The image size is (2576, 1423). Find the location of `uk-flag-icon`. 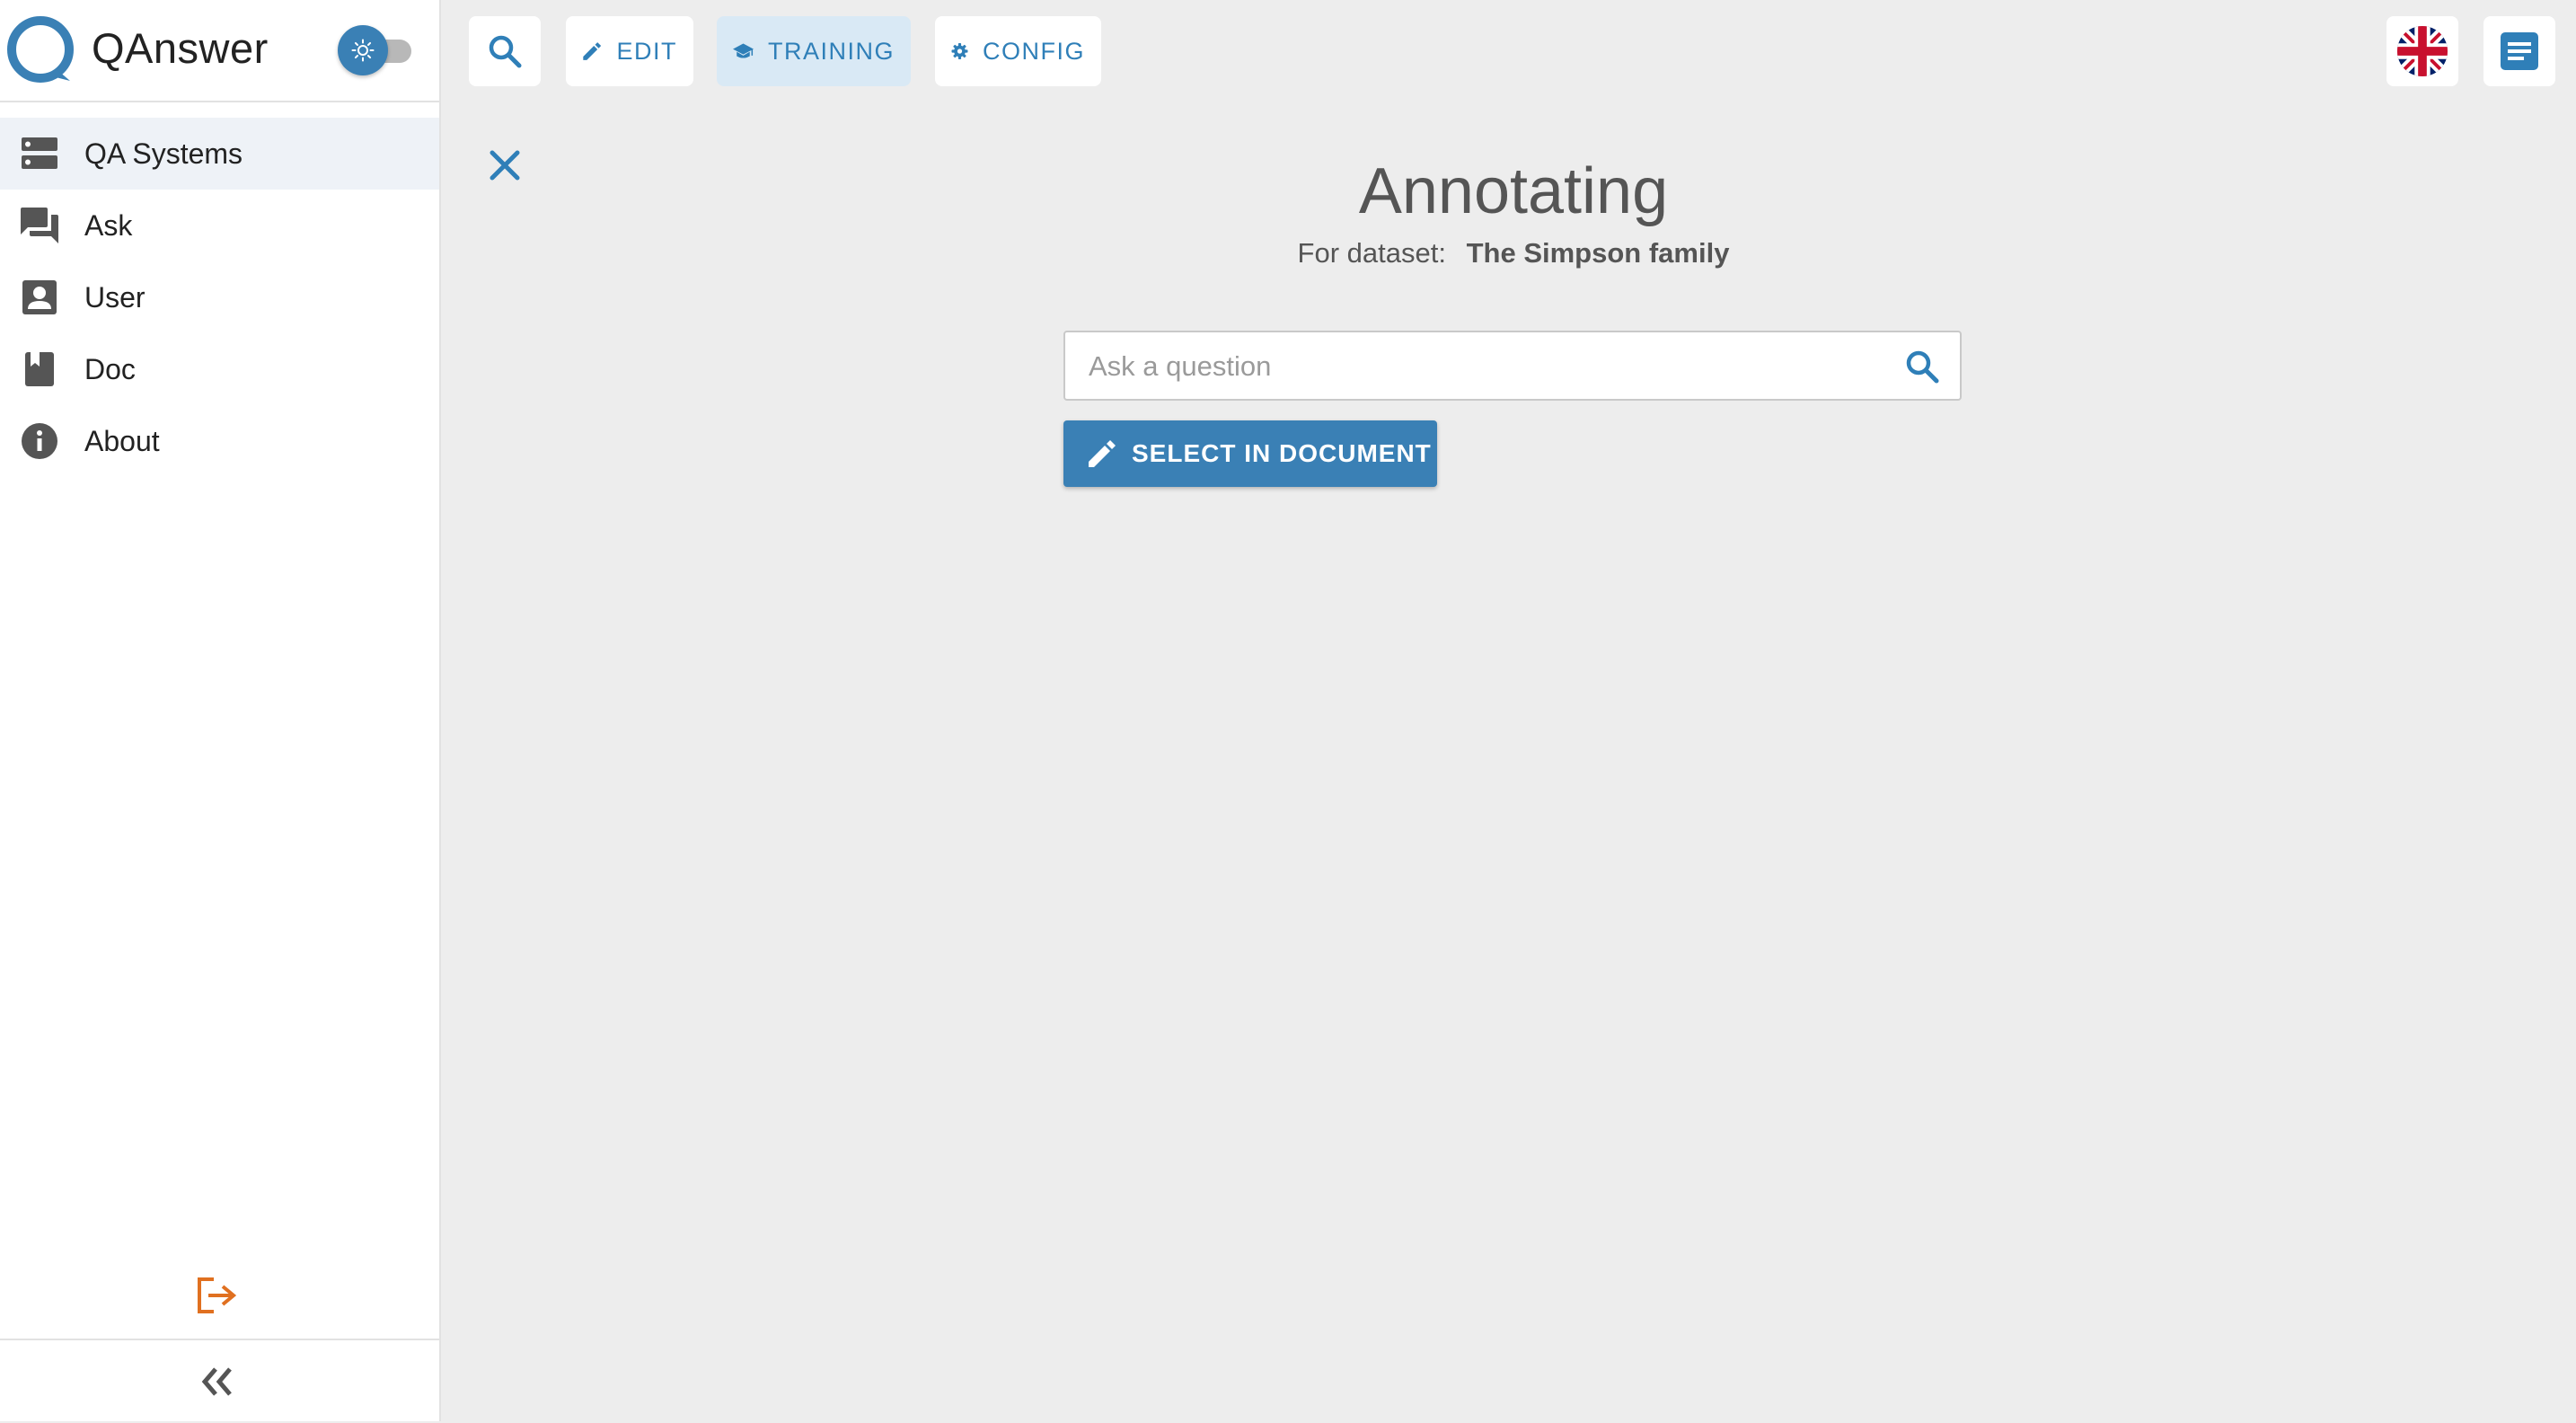

uk-flag-icon is located at coordinates (2422, 51).